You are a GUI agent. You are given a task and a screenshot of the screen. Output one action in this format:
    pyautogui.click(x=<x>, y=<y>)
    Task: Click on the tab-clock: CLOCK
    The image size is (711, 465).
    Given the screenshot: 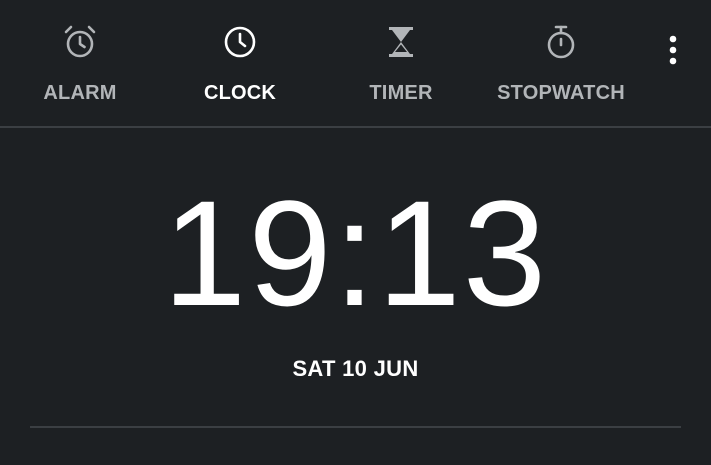 What is the action you would take?
    pyautogui.click(x=240, y=63)
    